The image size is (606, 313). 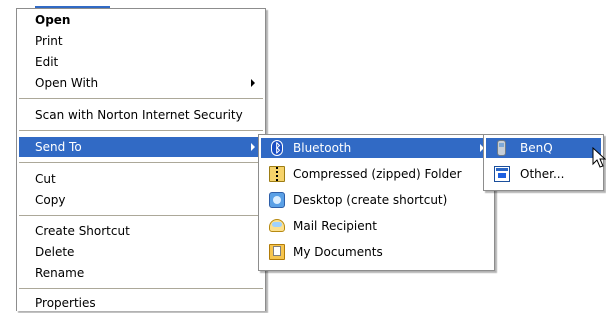 What do you see at coordinates (47, 62) in the screenshot?
I see `menu-item-label: Edit` at bounding box center [47, 62].